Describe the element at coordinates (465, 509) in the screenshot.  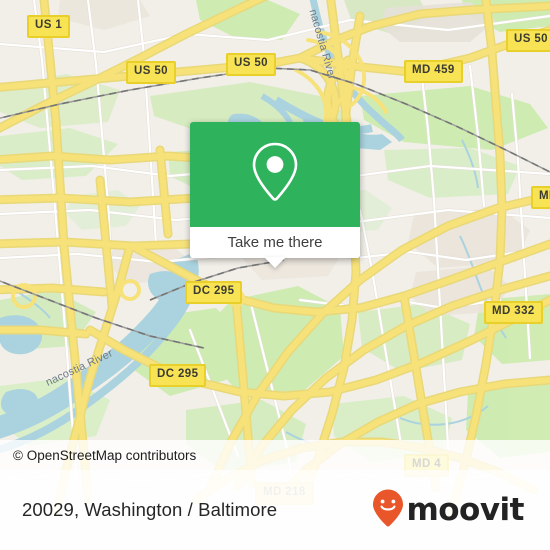
I see `moovit-wordmark: moovit` at that location.